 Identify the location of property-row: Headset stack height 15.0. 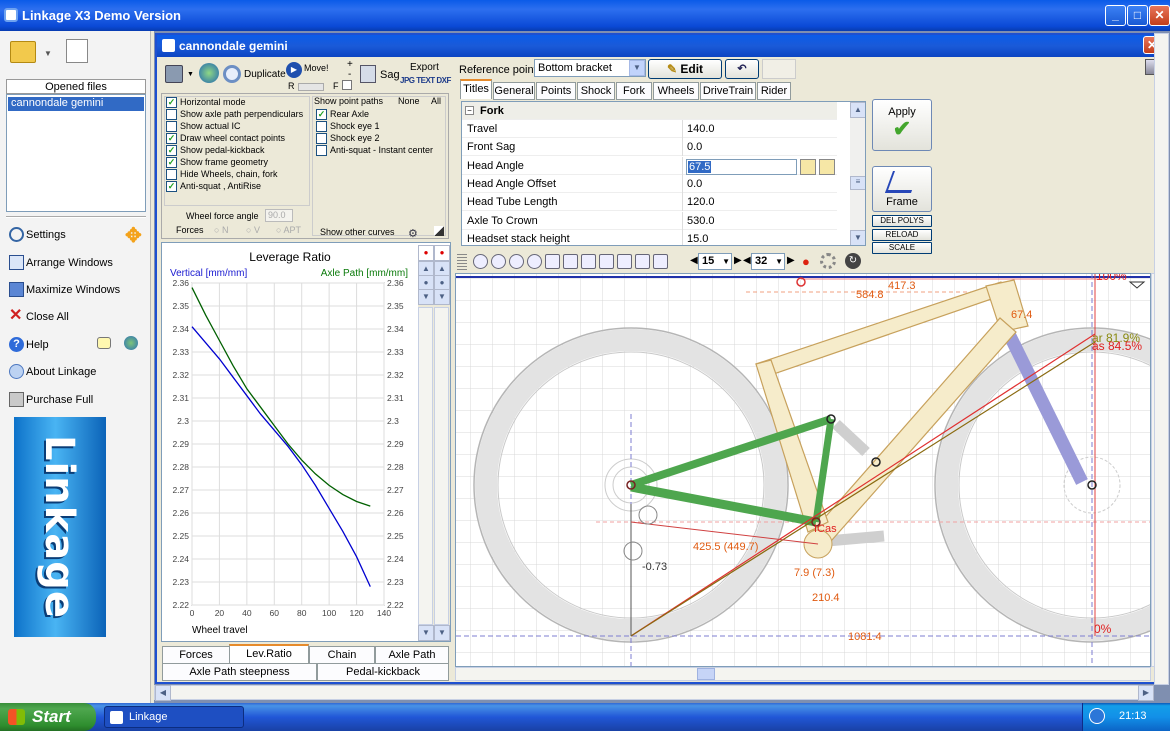
(649, 237).